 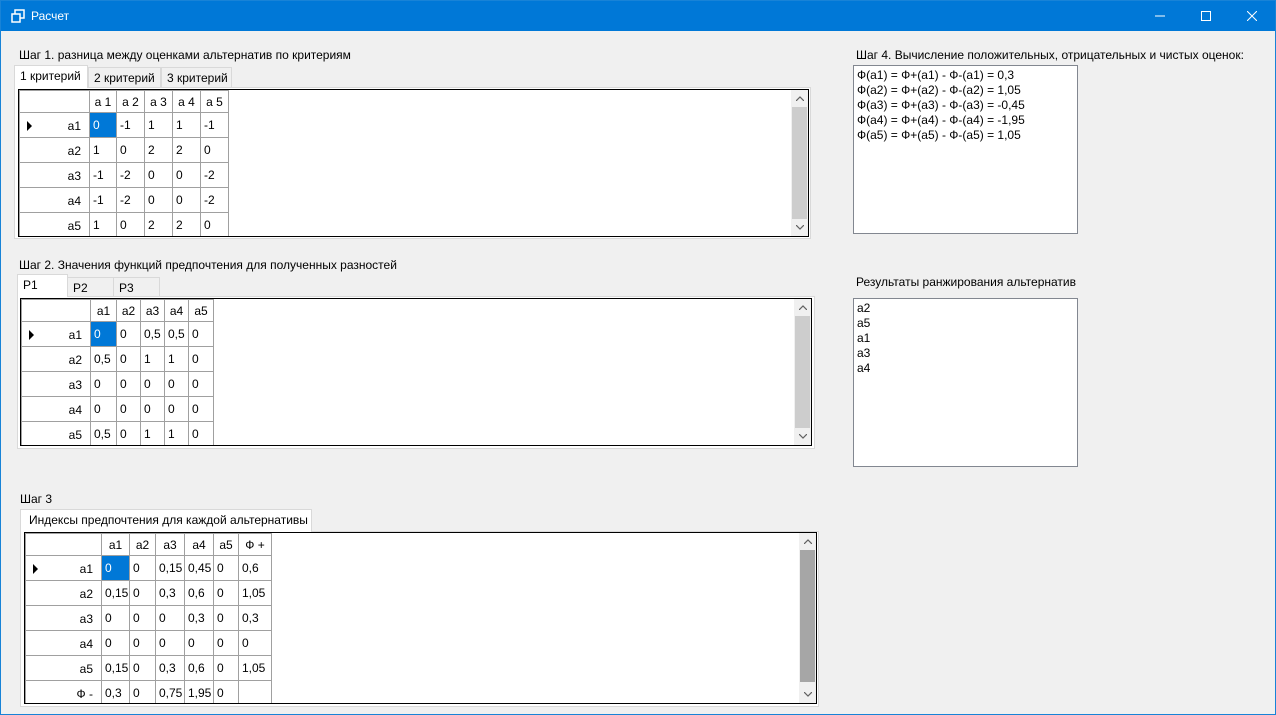 What do you see at coordinates (199, 691) in the screenshot?
I see `table-cell: 1,95` at bounding box center [199, 691].